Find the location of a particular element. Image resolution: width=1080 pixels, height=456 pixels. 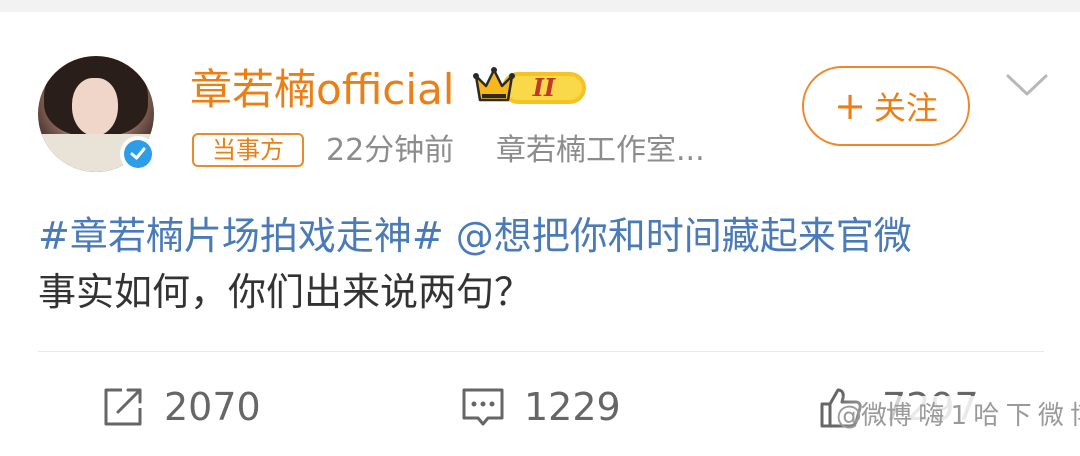

repost-icon is located at coordinates (123, 407).